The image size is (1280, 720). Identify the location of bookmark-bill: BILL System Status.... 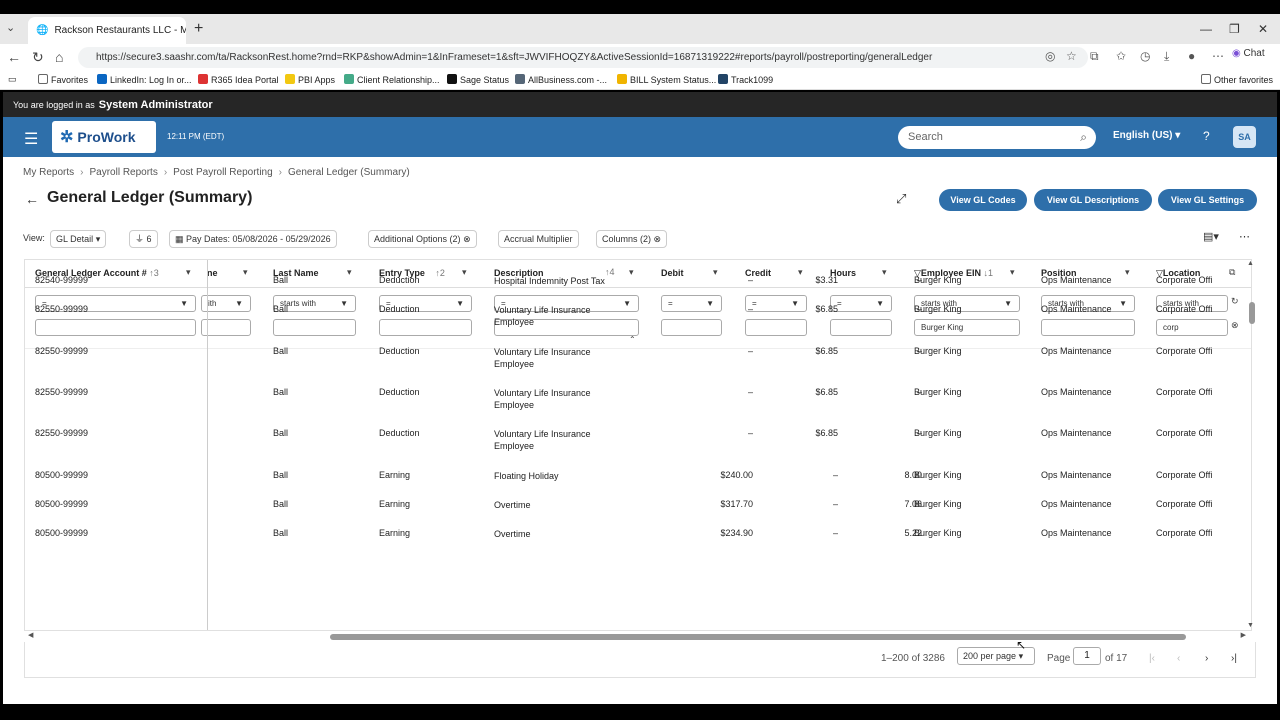
(666, 79).